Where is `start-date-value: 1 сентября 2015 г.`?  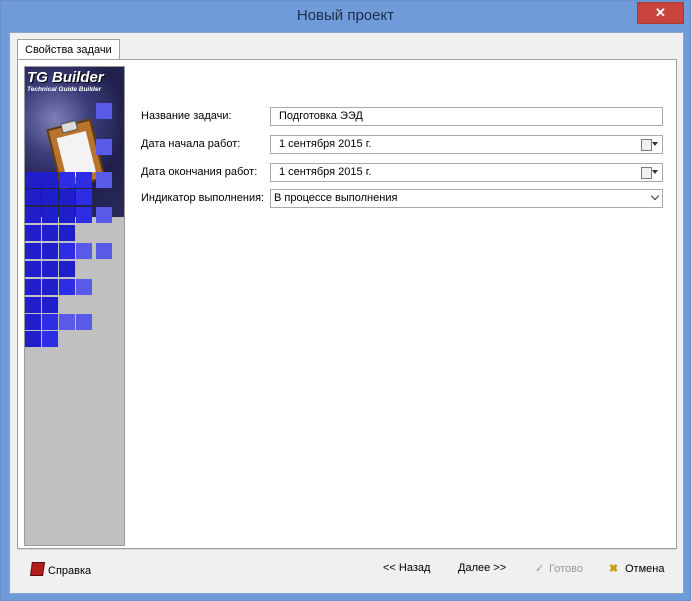
start-date-value: 1 сентября 2015 г. is located at coordinates (325, 144).